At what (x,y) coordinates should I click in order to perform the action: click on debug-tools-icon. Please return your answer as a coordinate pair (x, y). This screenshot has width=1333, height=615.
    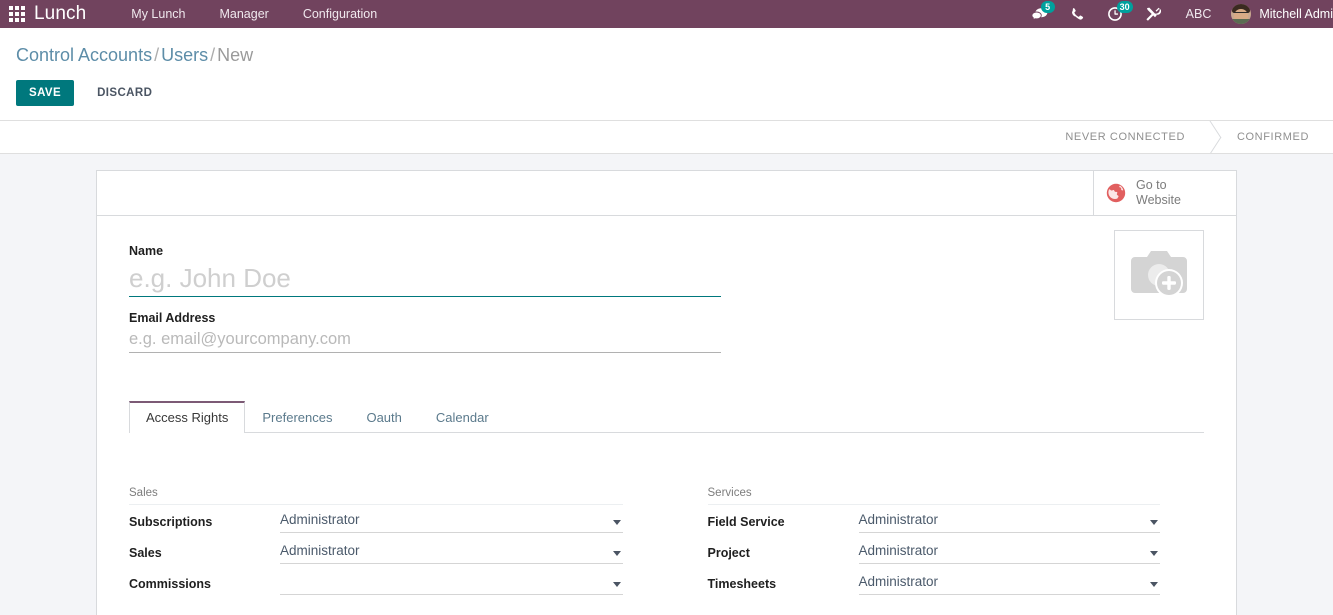
    Looking at the image, I should click on (1153, 14).